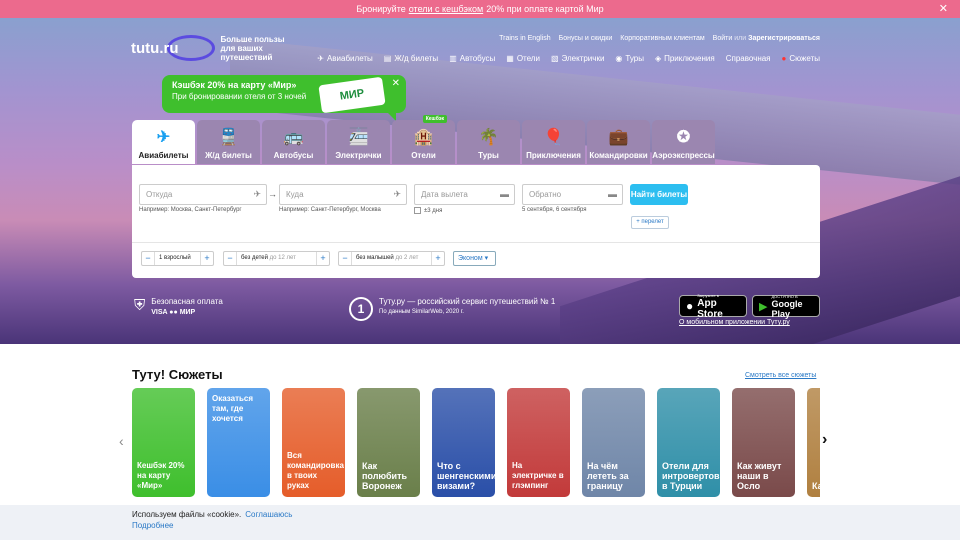 This screenshot has width=960, height=540. What do you see at coordinates (155, 48) in the screenshot?
I see `logo-text: tutu.ru` at bounding box center [155, 48].